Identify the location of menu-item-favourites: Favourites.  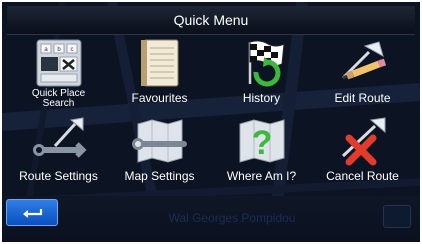
(159, 74).